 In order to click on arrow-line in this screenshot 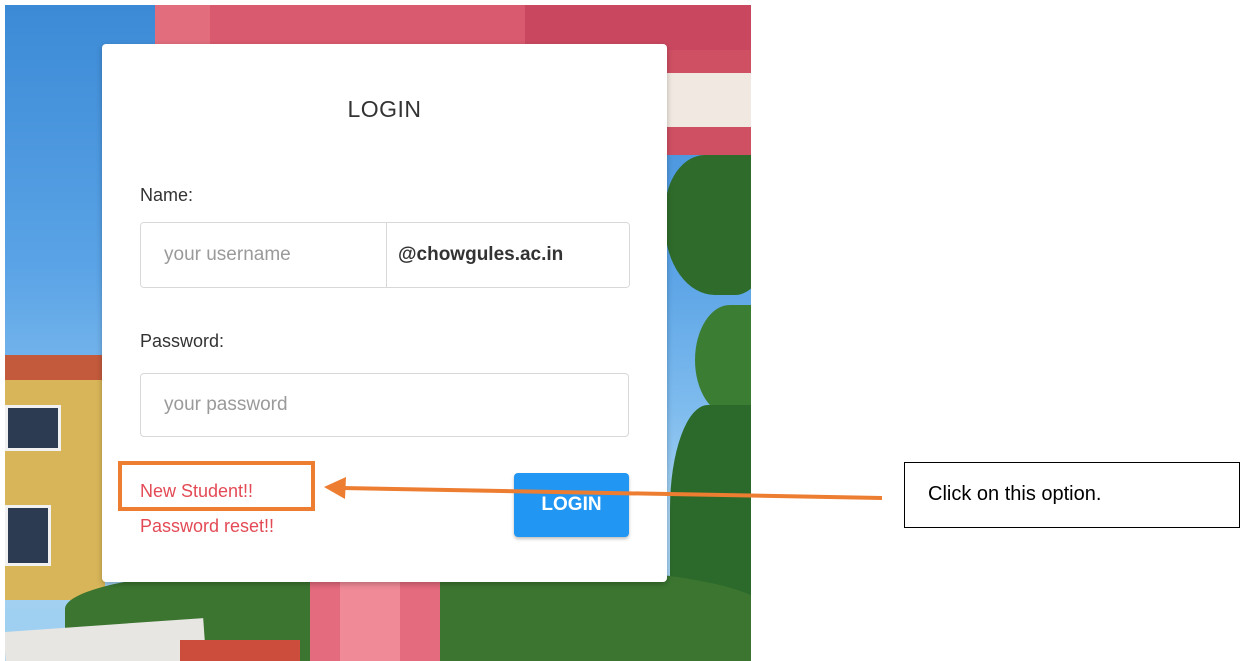, I will do `click(612, 493)`.